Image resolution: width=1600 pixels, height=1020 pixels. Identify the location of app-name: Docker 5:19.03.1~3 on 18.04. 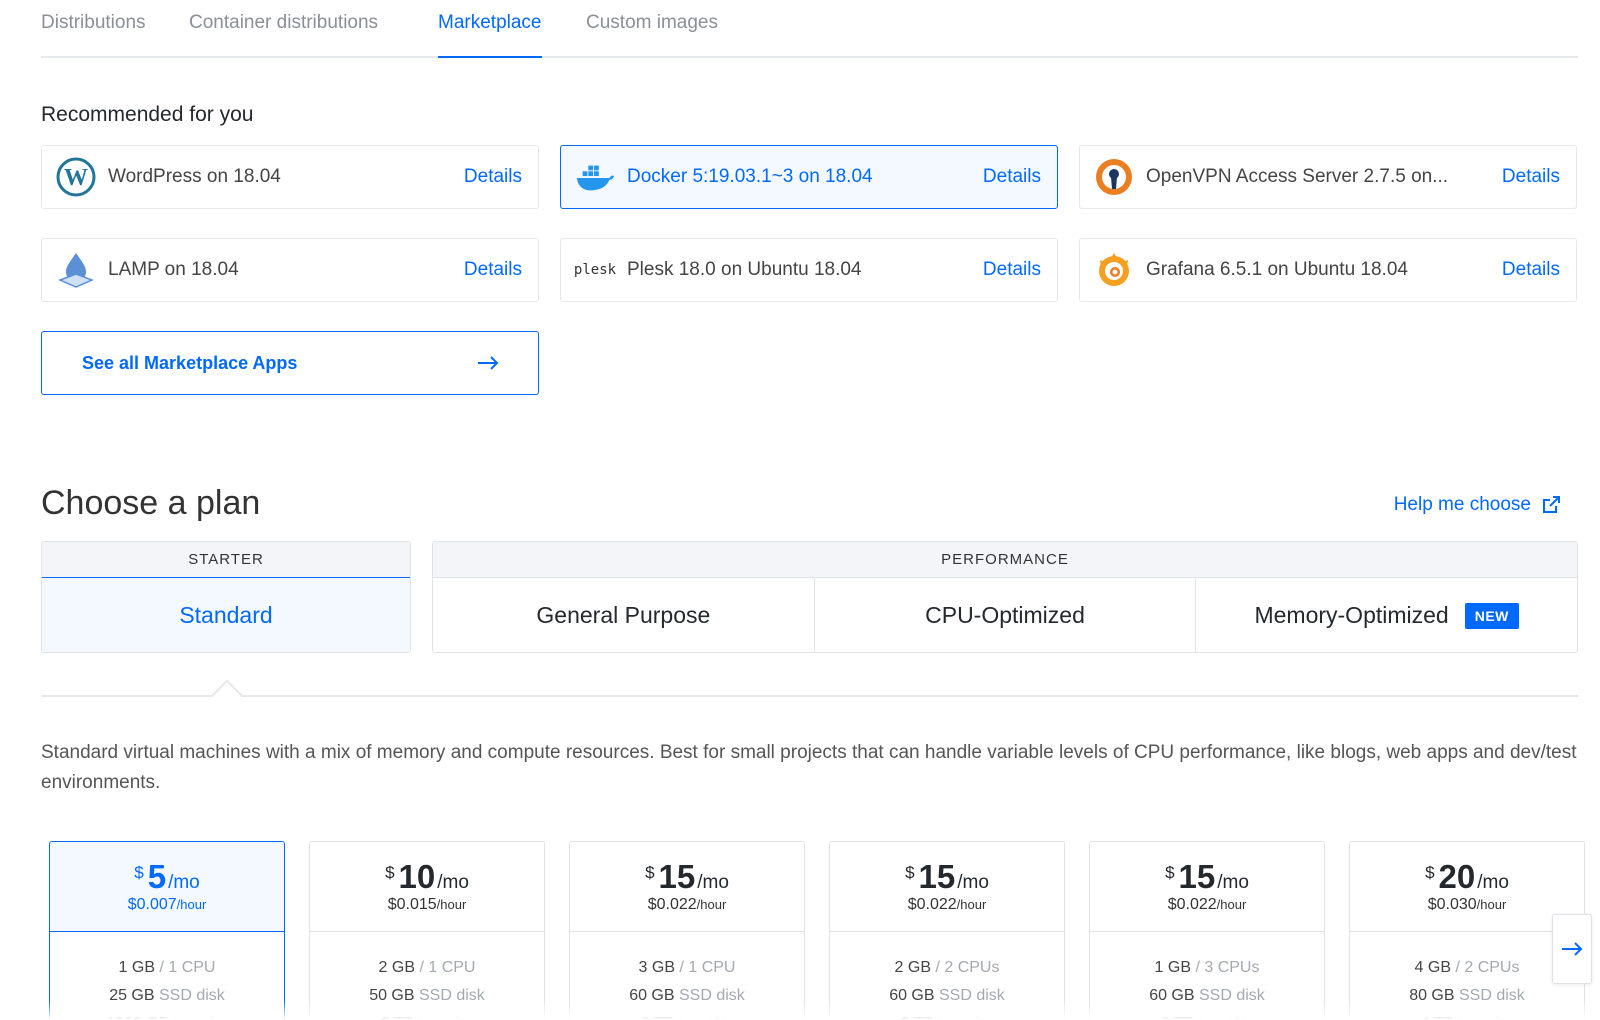
(750, 176).